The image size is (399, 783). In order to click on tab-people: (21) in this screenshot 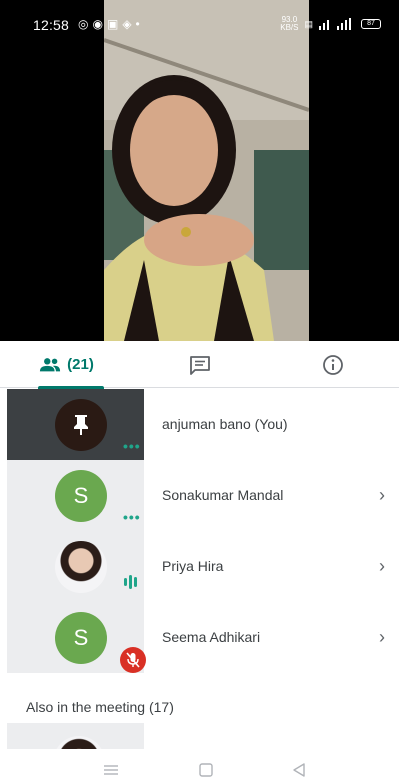, I will do `click(66, 365)`.